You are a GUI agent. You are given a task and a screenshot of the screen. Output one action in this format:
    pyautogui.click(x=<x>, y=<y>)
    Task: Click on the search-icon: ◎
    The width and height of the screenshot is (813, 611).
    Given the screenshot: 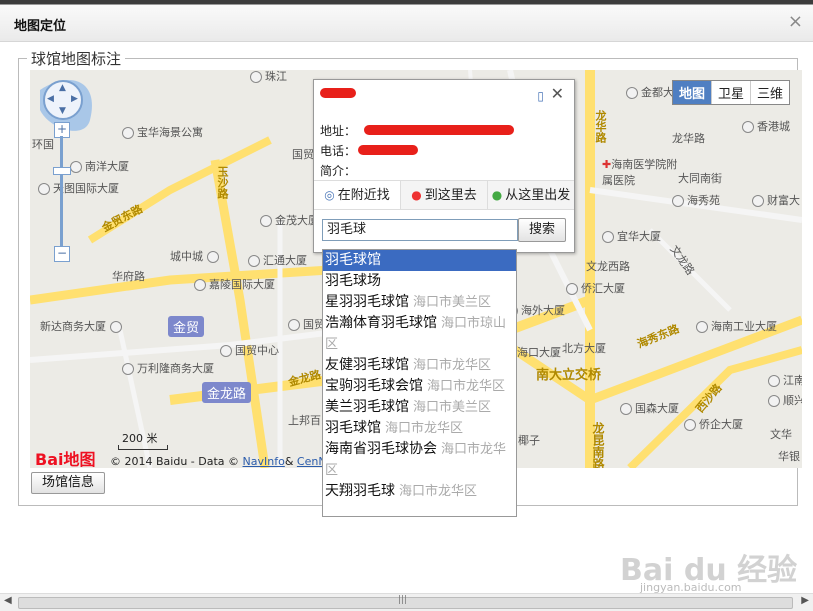 What is the action you would take?
    pyautogui.click(x=329, y=195)
    